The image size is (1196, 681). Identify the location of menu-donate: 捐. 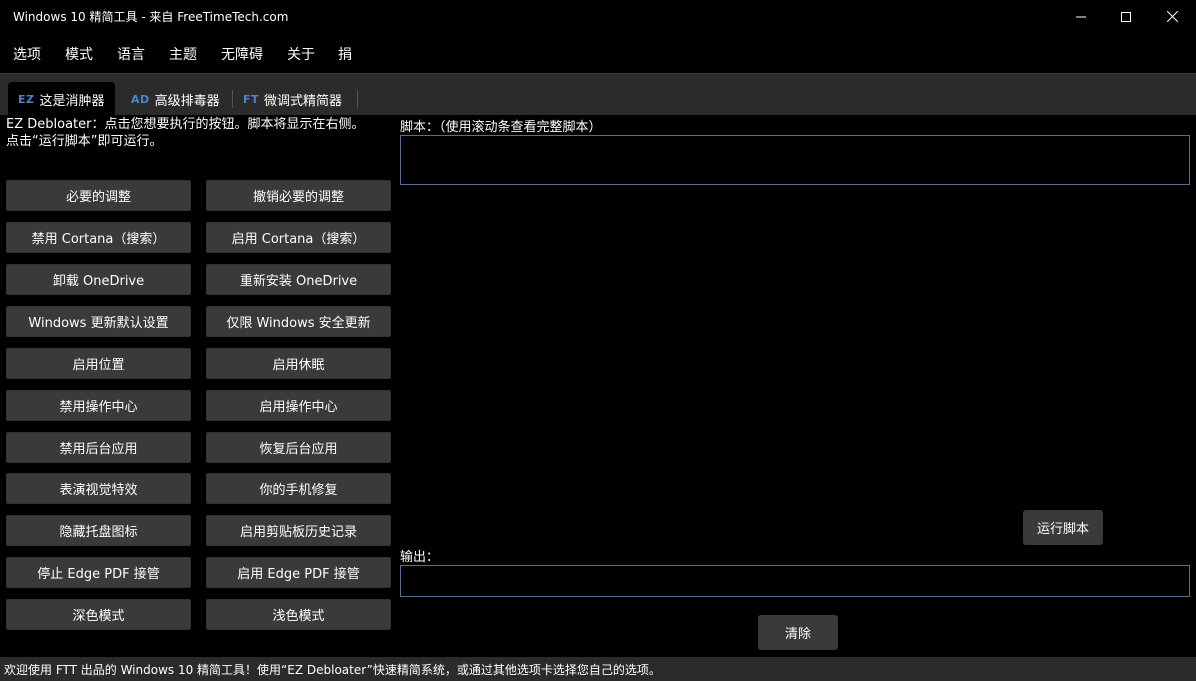
(345, 54).